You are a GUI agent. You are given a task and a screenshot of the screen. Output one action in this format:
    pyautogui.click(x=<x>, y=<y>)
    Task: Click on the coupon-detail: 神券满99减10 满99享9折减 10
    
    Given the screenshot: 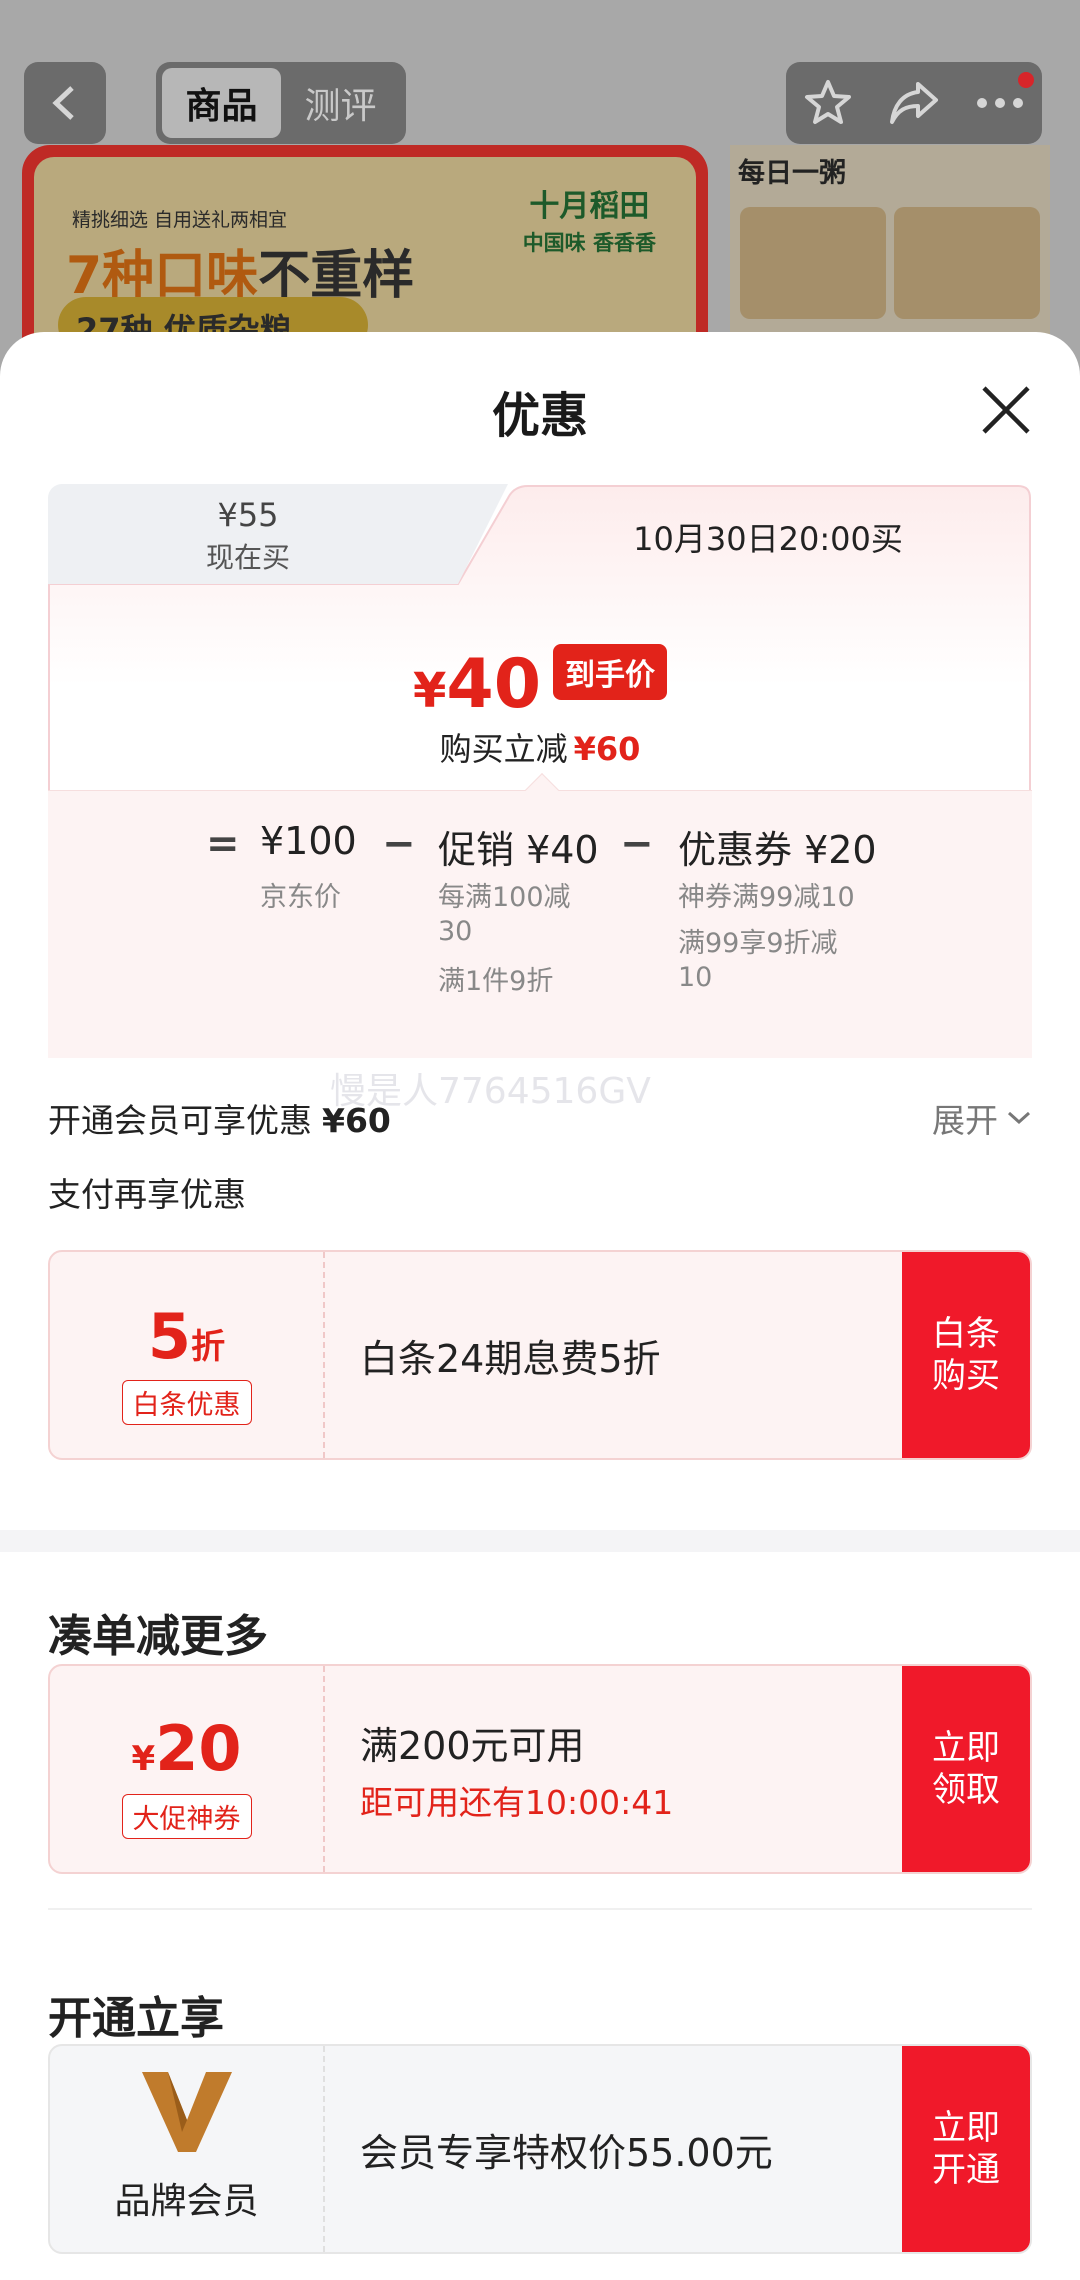 What is the action you would take?
    pyautogui.click(x=766, y=937)
    